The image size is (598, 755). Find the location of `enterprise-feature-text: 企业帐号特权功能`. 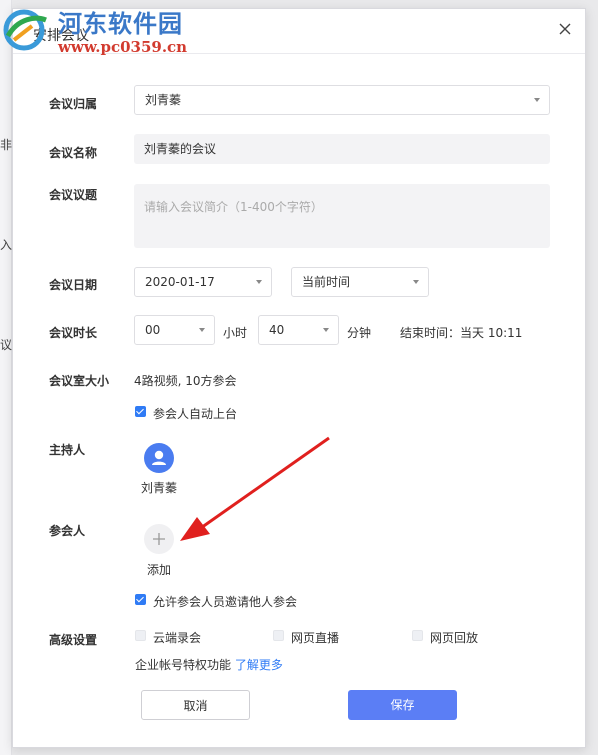

enterprise-feature-text: 企业帐号特权功能 is located at coordinates (183, 665).